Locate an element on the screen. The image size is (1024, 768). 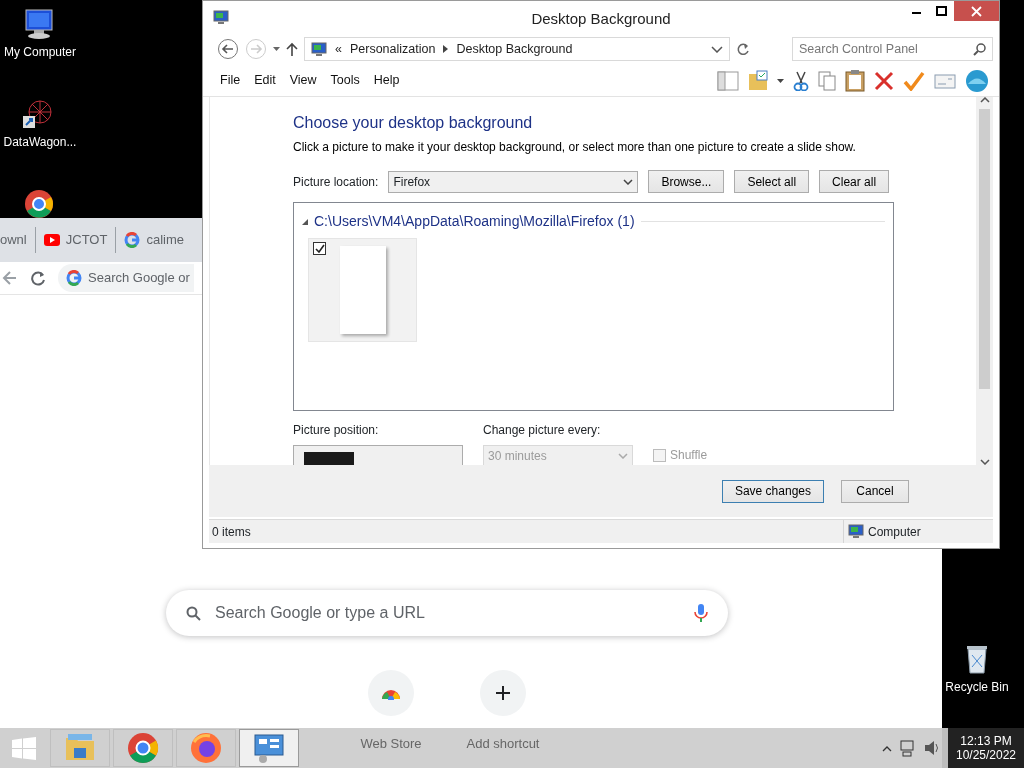
maximize-icon is located at coordinates (941, 11).